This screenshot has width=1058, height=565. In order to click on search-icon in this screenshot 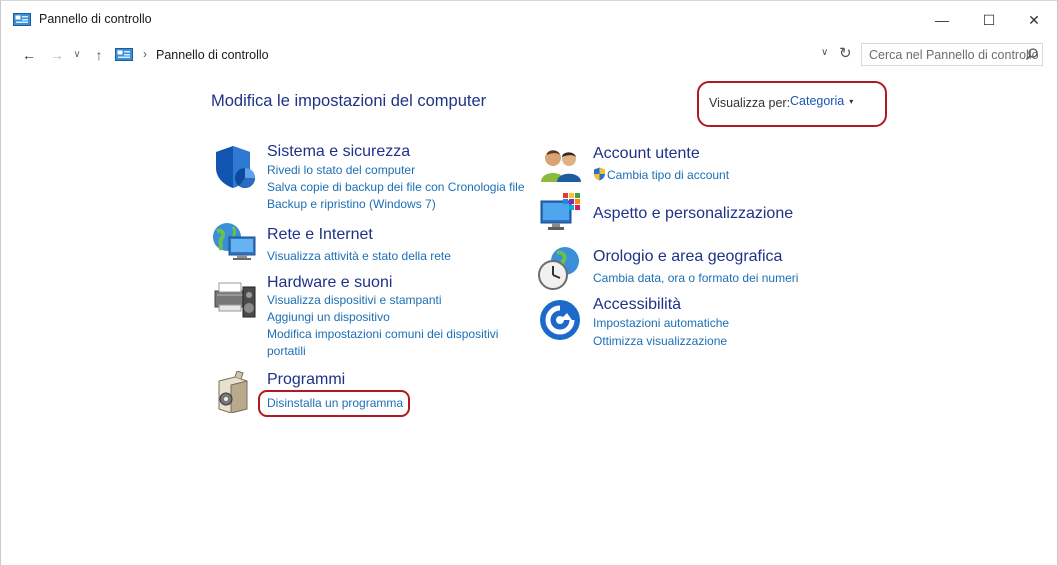, I will do `click(1032, 54)`.